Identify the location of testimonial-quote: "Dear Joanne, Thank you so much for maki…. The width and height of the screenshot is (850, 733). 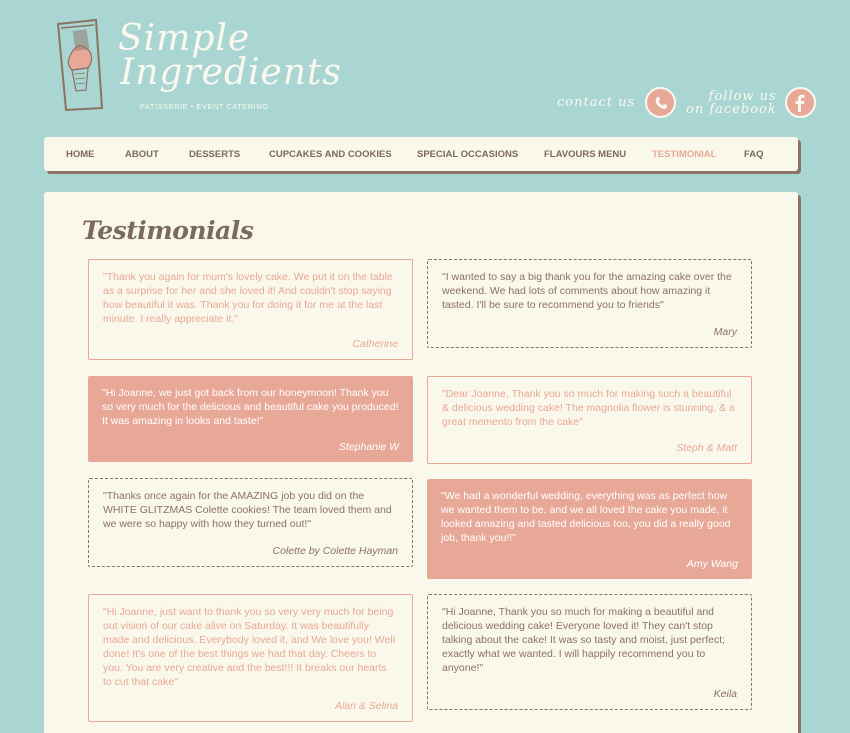
(588, 408).